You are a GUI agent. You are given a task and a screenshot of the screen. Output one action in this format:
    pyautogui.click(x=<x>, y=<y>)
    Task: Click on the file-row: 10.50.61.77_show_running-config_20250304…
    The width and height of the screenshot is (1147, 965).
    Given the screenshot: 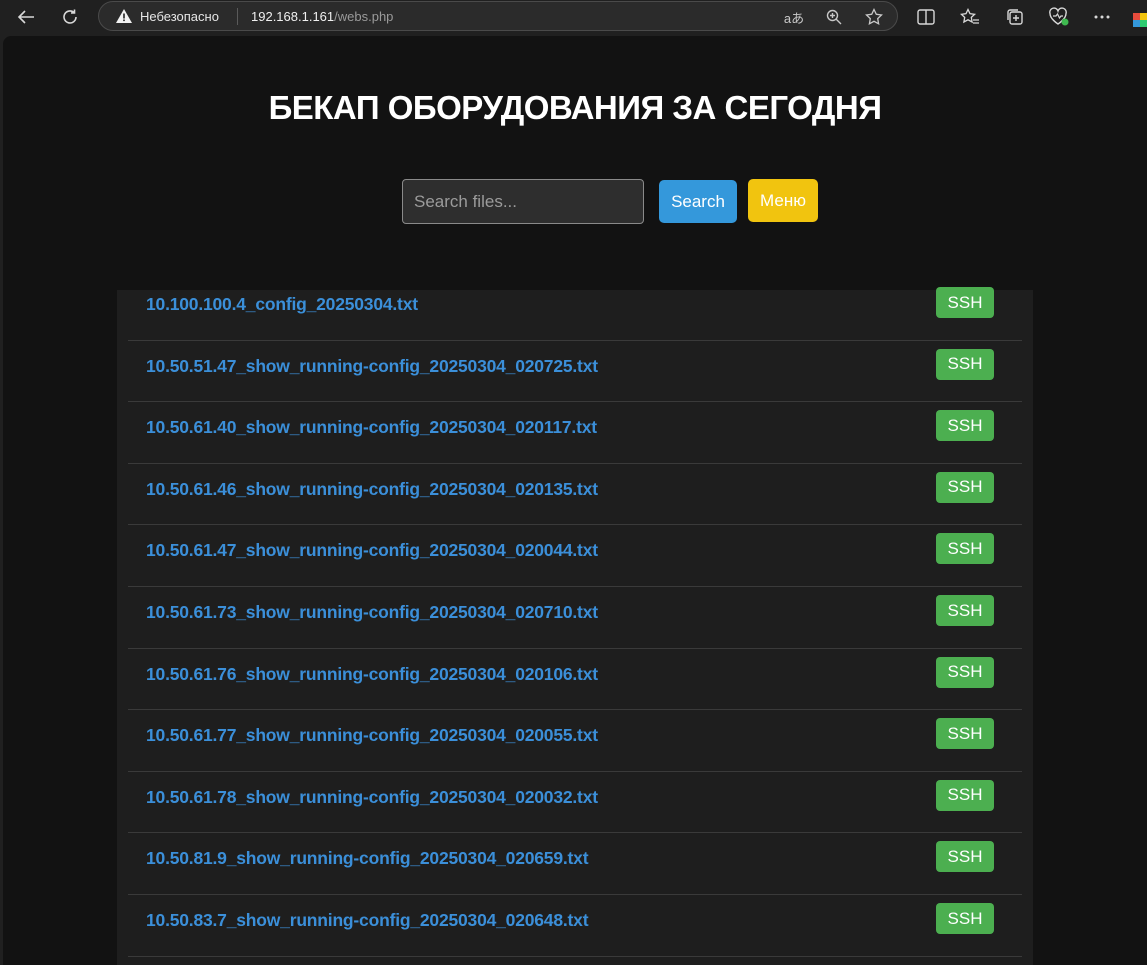 What is the action you would take?
    pyautogui.click(x=575, y=741)
    